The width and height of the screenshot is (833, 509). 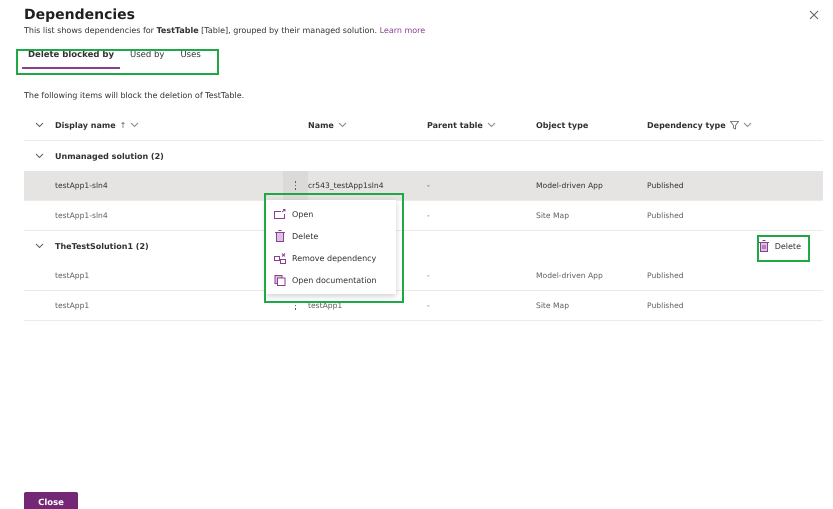 What do you see at coordinates (80, 15) in the screenshot?
I see `dialog-title: Dependencies` at bounding box center [80, 15].